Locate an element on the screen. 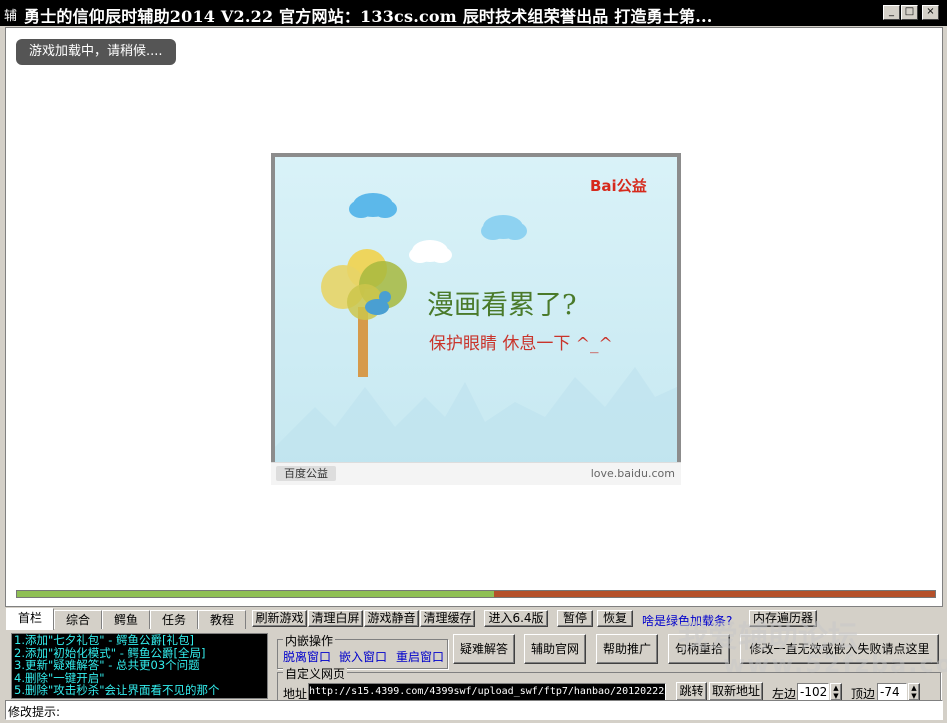  get-address-button: 取新地址 is located at coordinates (736, 691).